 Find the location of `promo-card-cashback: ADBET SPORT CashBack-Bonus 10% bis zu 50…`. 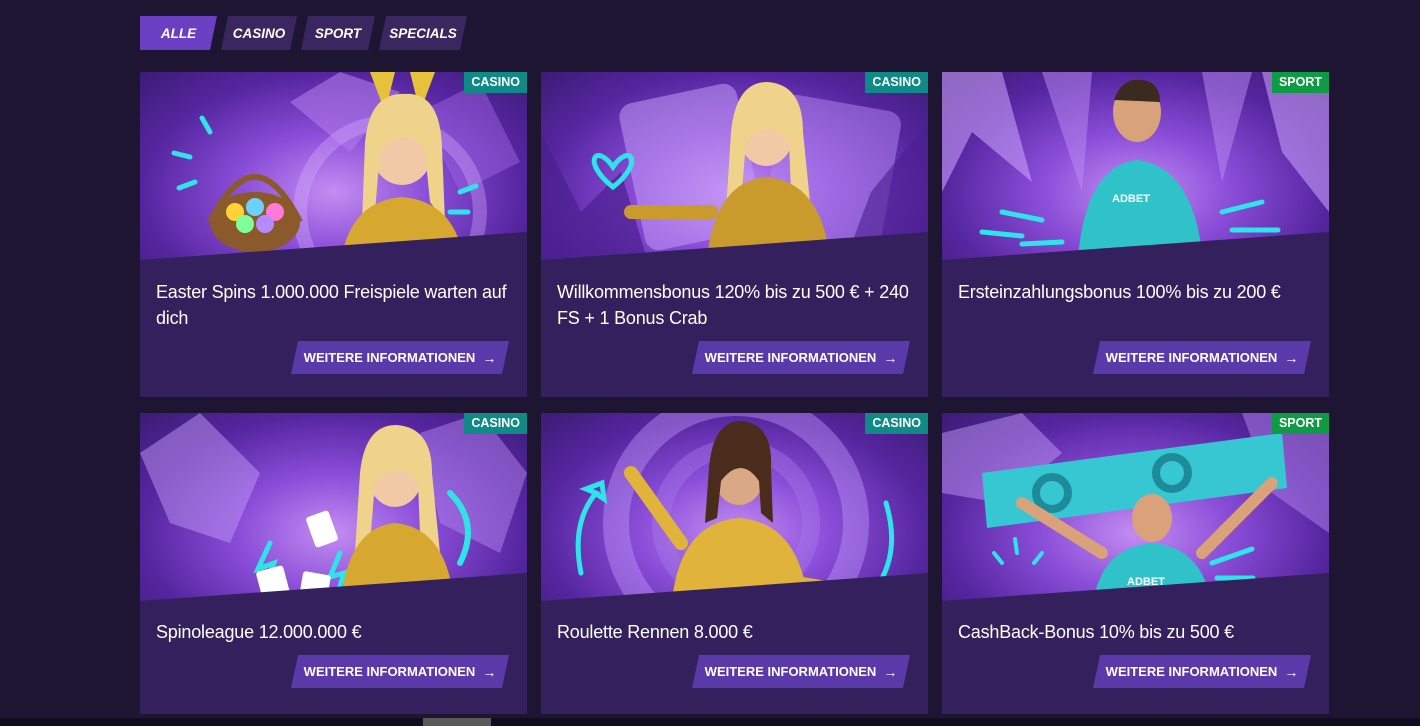

promo-card-cashback: ADBET SPORT CashBack-Bonus 10% bis zu 50… is located at coordinates (1135, 563).